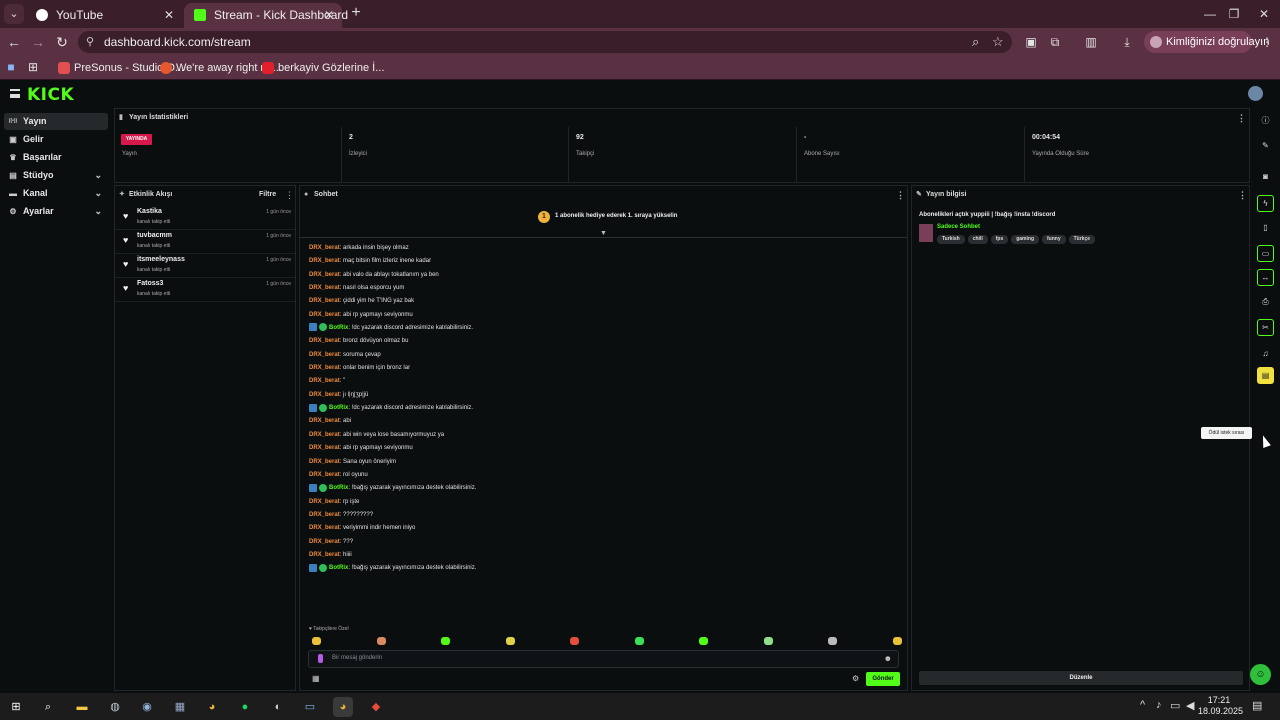 The image size is (1280, 720). Describe the element at coordinates (1265, 277) in the screenshot. I see `broadcast-rail-icon: ↔` at that location.